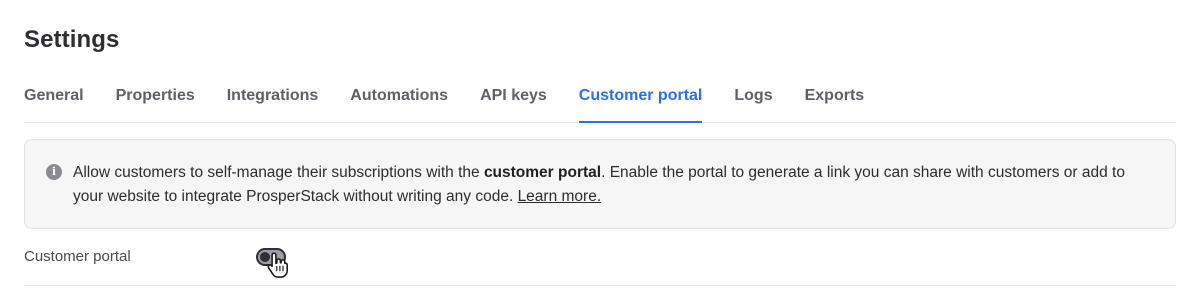  I want to click on tab-label: Customer portal, so click(640, 95).